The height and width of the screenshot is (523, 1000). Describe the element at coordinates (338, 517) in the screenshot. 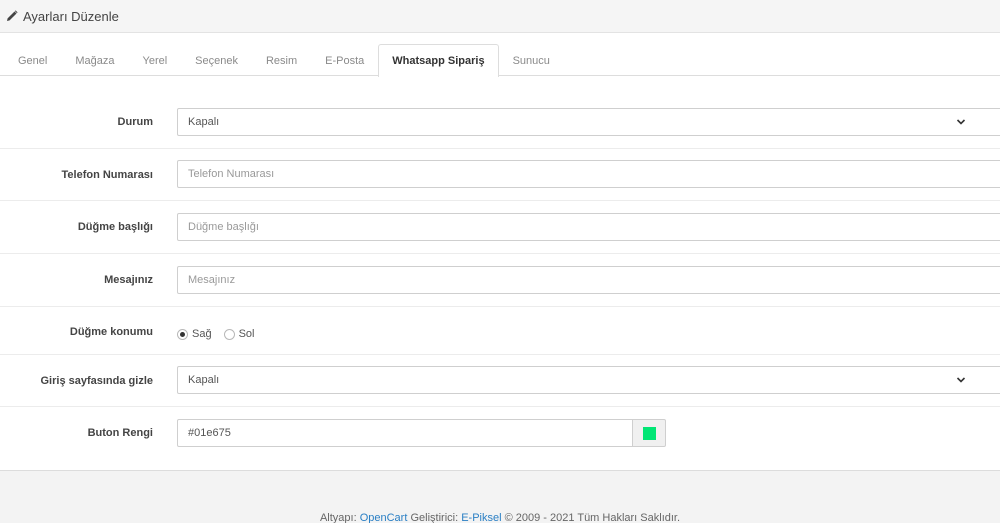

I see `footer-prefix: Altyapı:` at that location.